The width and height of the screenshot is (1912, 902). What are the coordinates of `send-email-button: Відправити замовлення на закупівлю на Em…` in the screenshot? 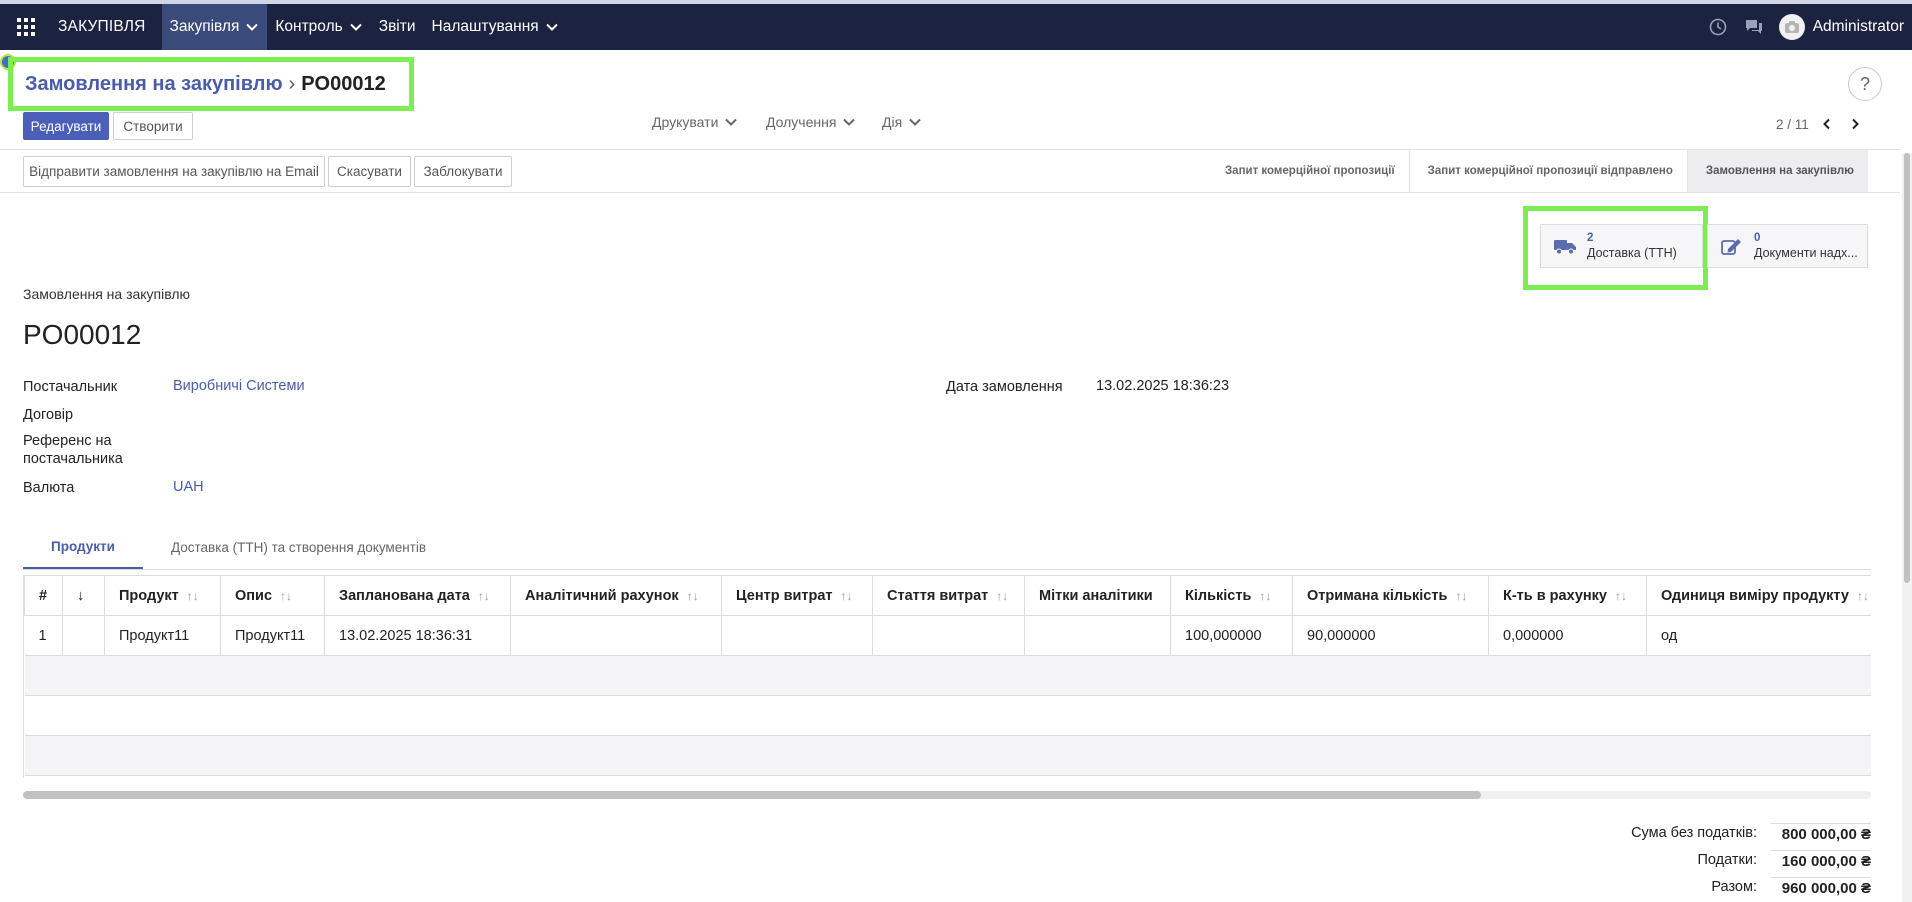 It's located at (174, 171).